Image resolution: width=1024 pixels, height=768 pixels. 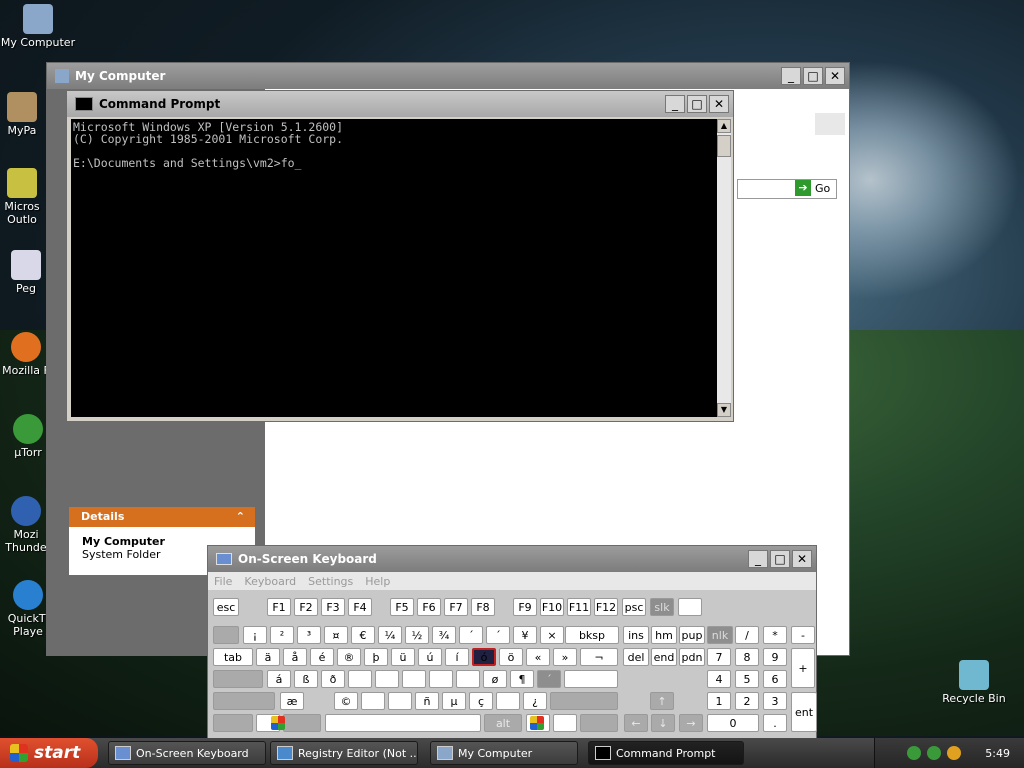 What do you see at coordinates (775, 657) in the screenshot?
I see `key-row2-19: 9` at bounding box center [775, 657].